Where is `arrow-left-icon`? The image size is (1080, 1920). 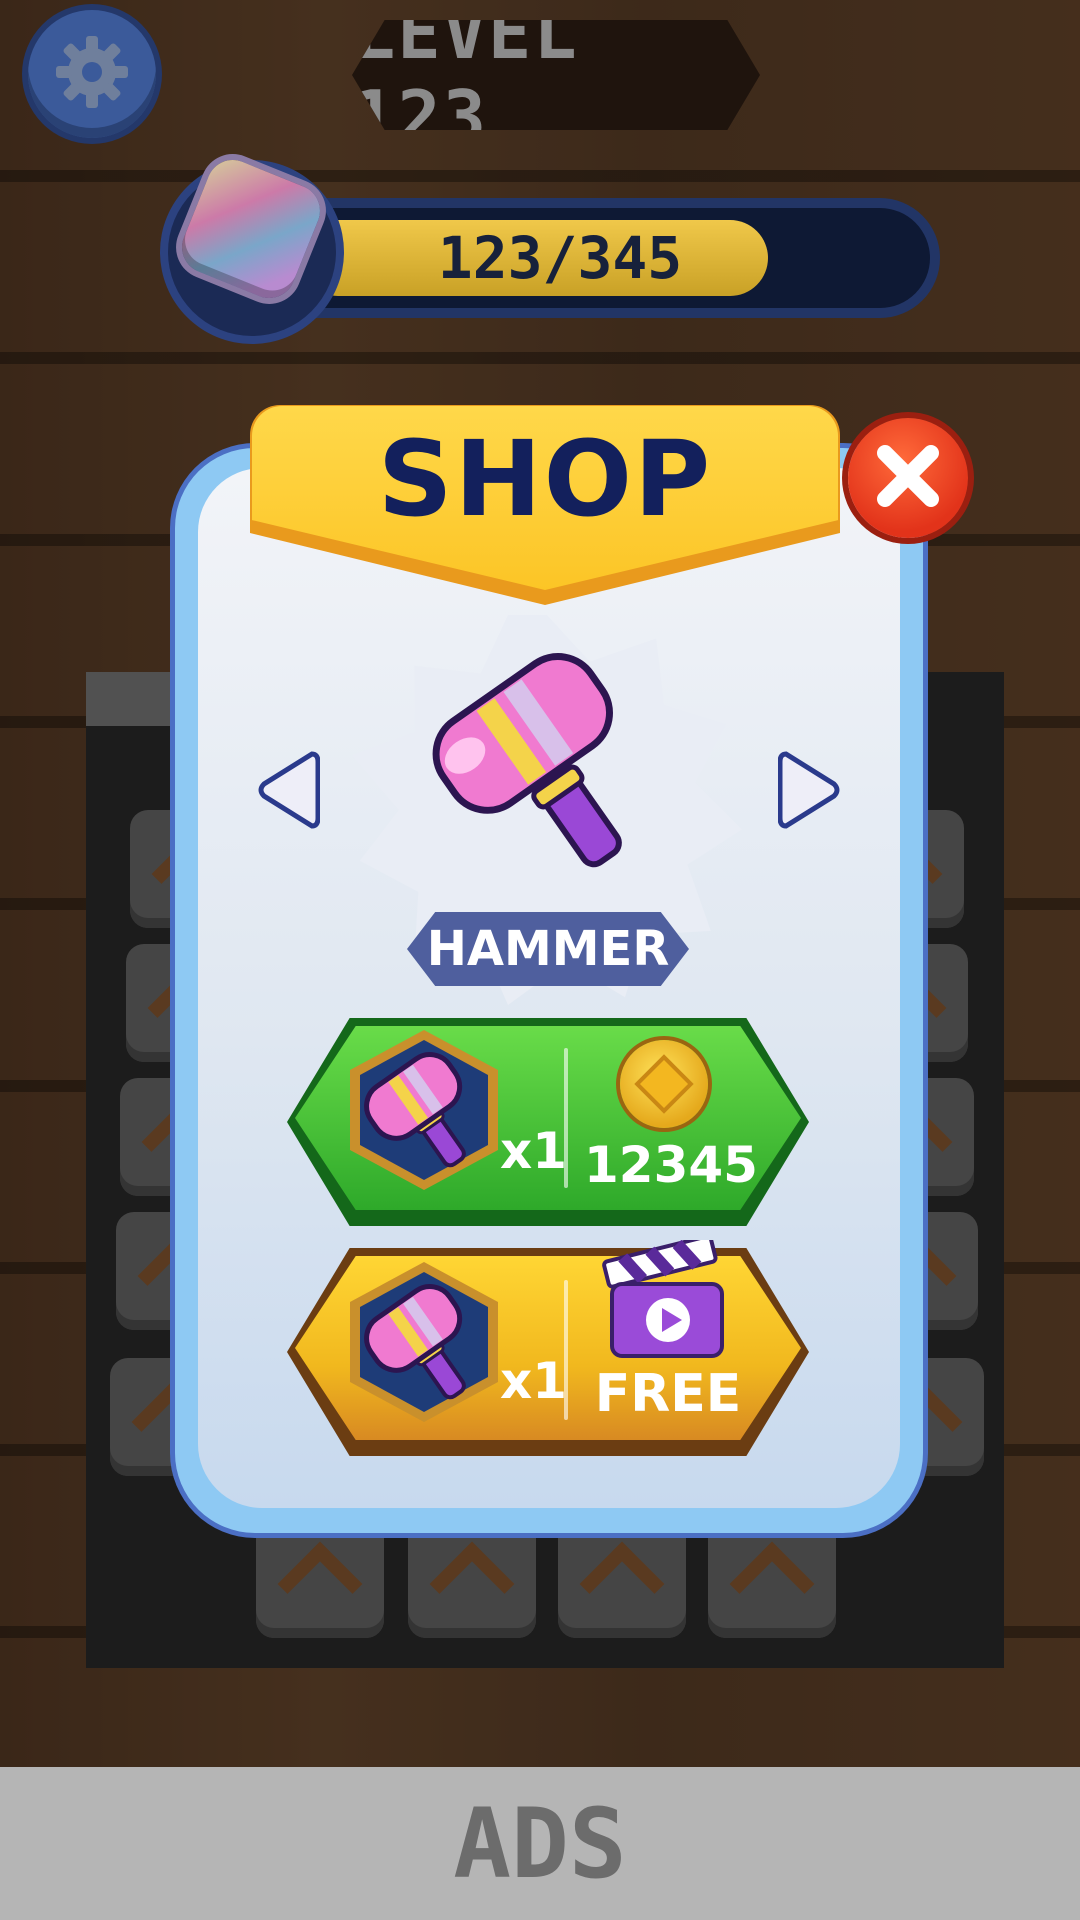 arrow-left-icon is located at coordinates (289, 790).